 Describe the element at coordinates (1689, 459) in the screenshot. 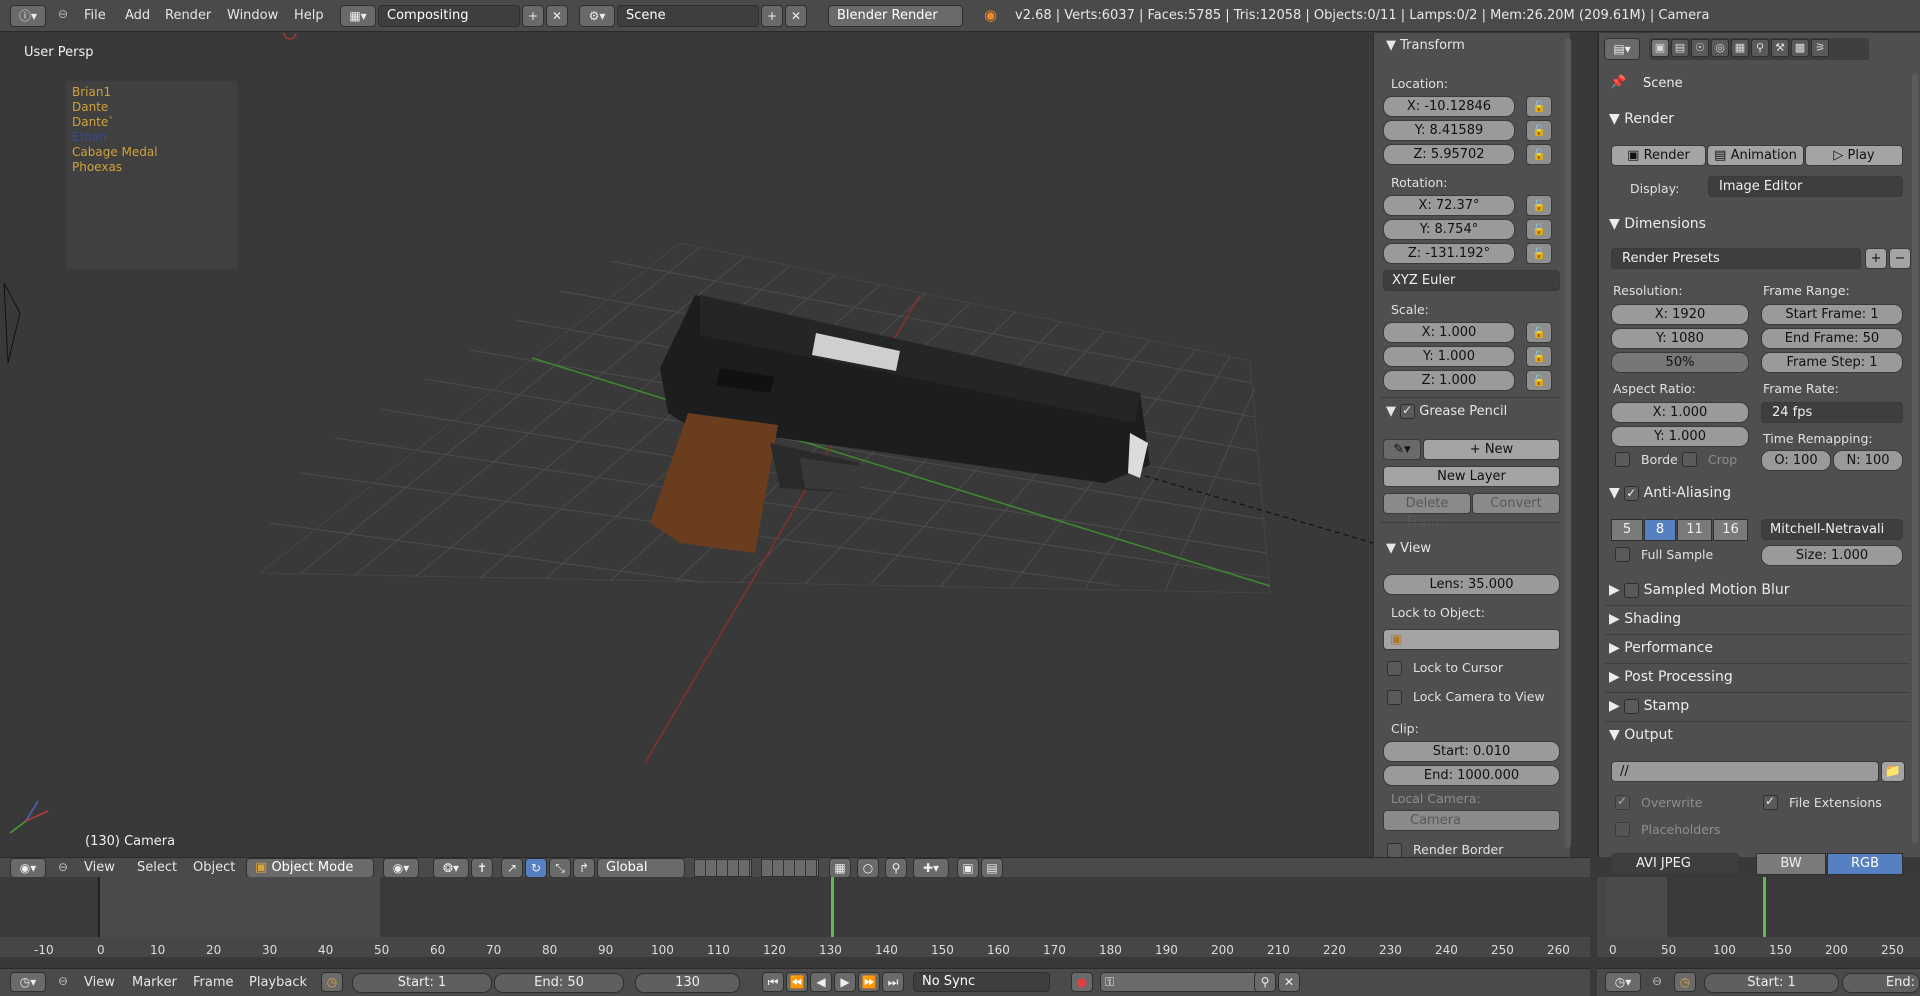

I see `crop-checkbox` at that location.